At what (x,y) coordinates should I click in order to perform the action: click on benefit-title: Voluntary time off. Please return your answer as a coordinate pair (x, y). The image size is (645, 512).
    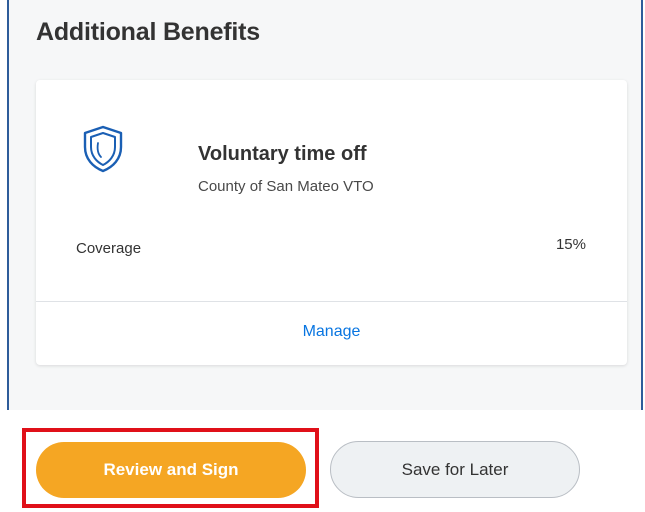
    Looking at the image, I should click on (282, 154).